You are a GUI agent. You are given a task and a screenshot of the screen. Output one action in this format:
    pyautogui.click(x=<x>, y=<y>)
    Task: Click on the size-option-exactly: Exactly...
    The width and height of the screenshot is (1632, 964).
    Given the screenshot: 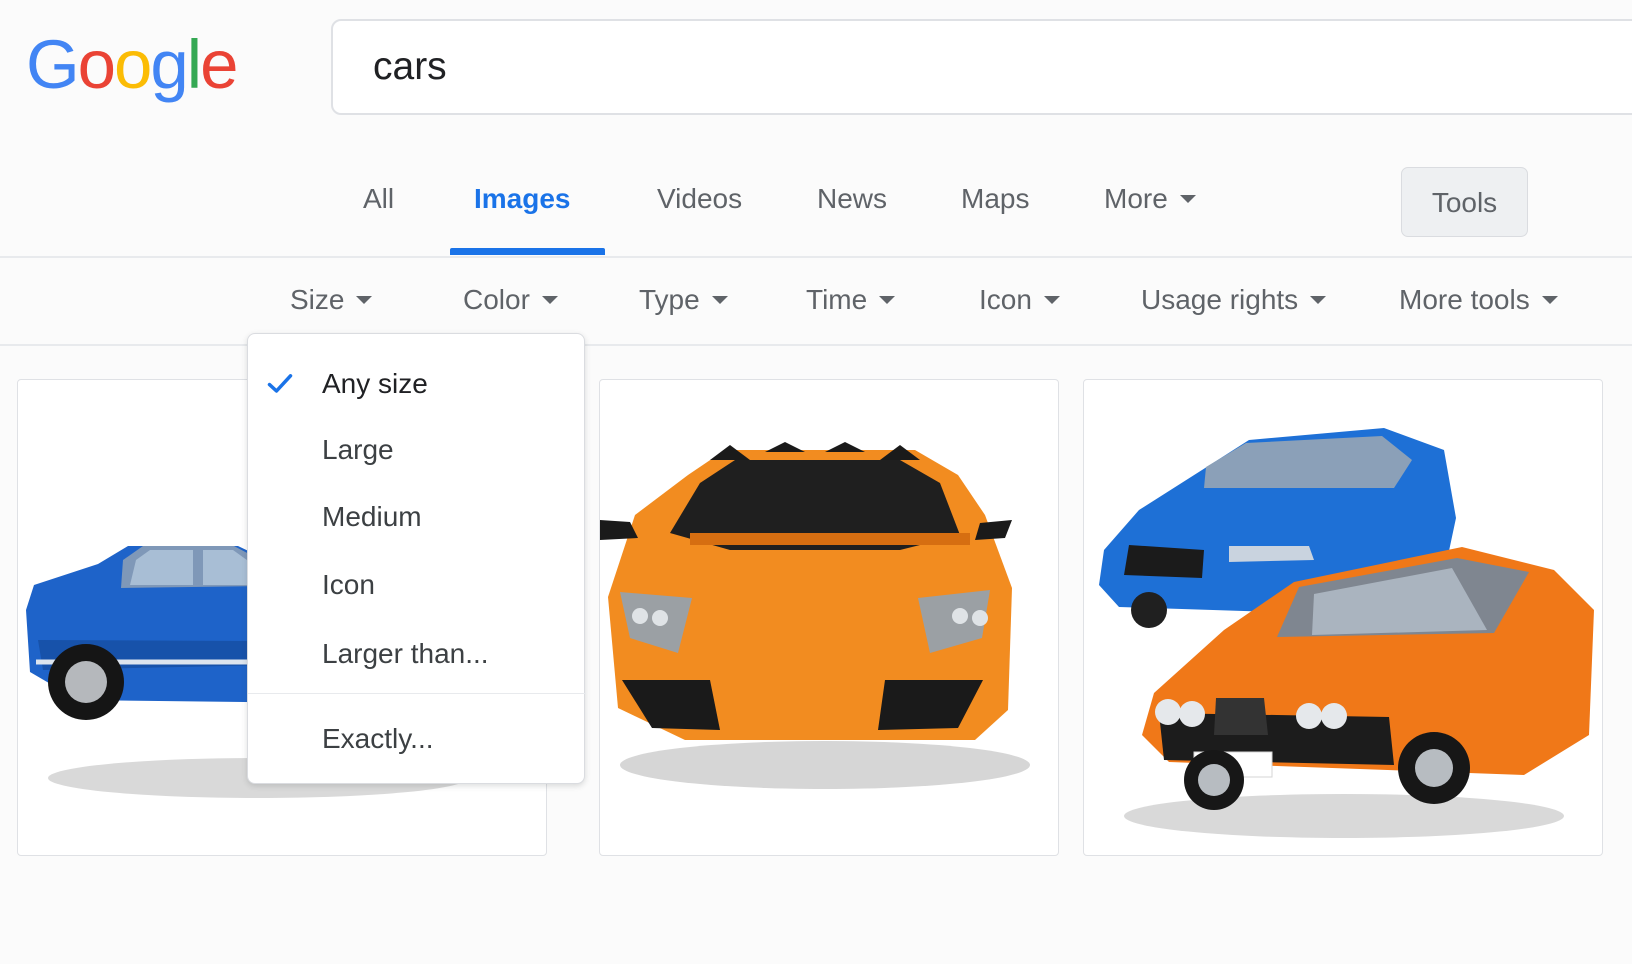 What is the action you would take?
    pyautogui.click(x=417, y=739)
    